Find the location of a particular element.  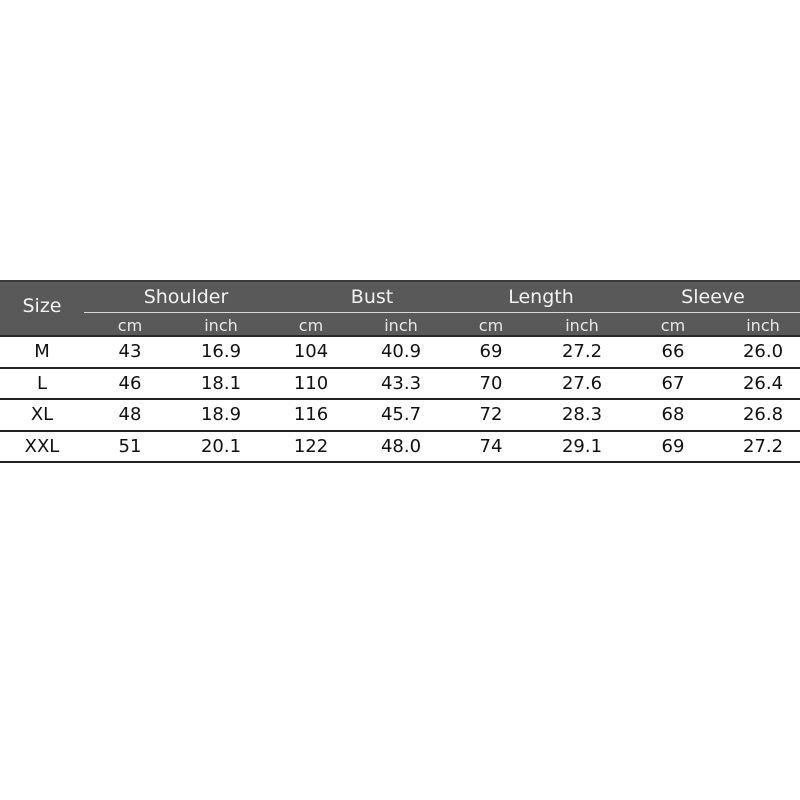

value-cell: 66 is located at coordinates (673, 352).